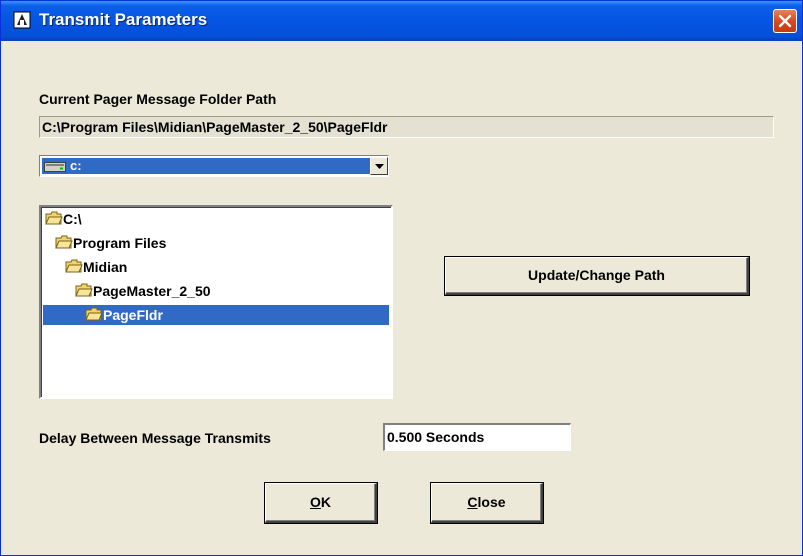 The image size is (803, 556). Describe the element at coordinates (76, 165) in the screenshot. I see `drive-select-text: c:` at that location.